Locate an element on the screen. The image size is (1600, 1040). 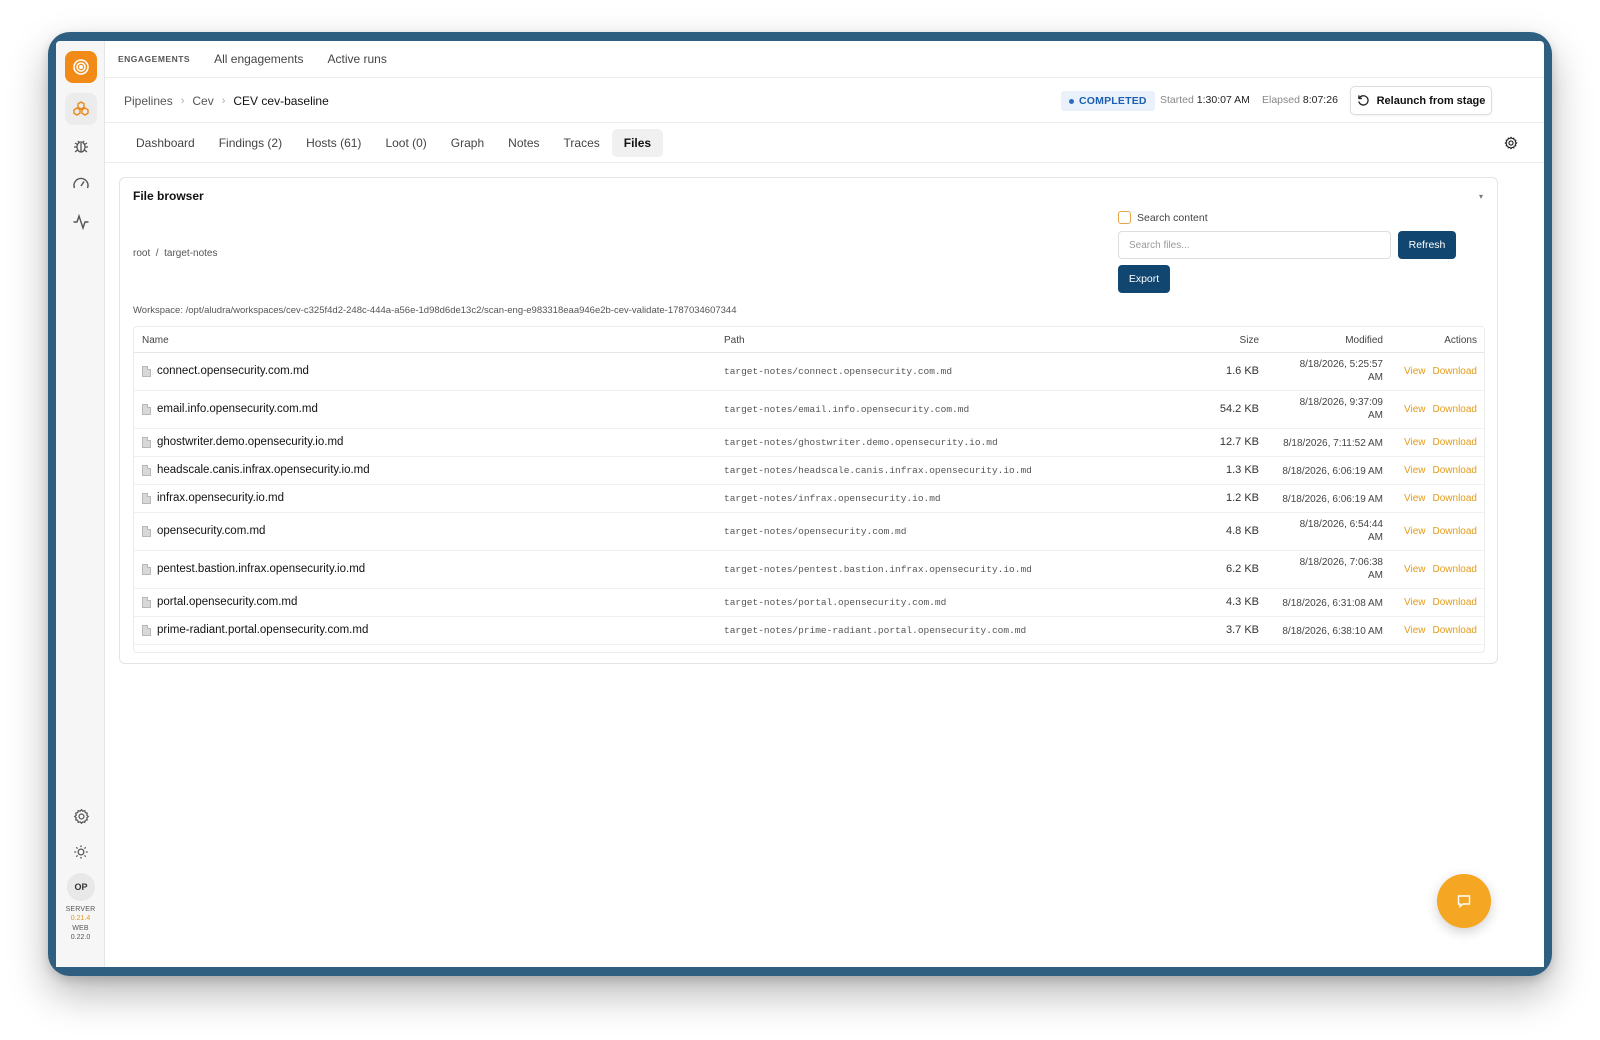
chat-button is located at coordinates (1464, 901).